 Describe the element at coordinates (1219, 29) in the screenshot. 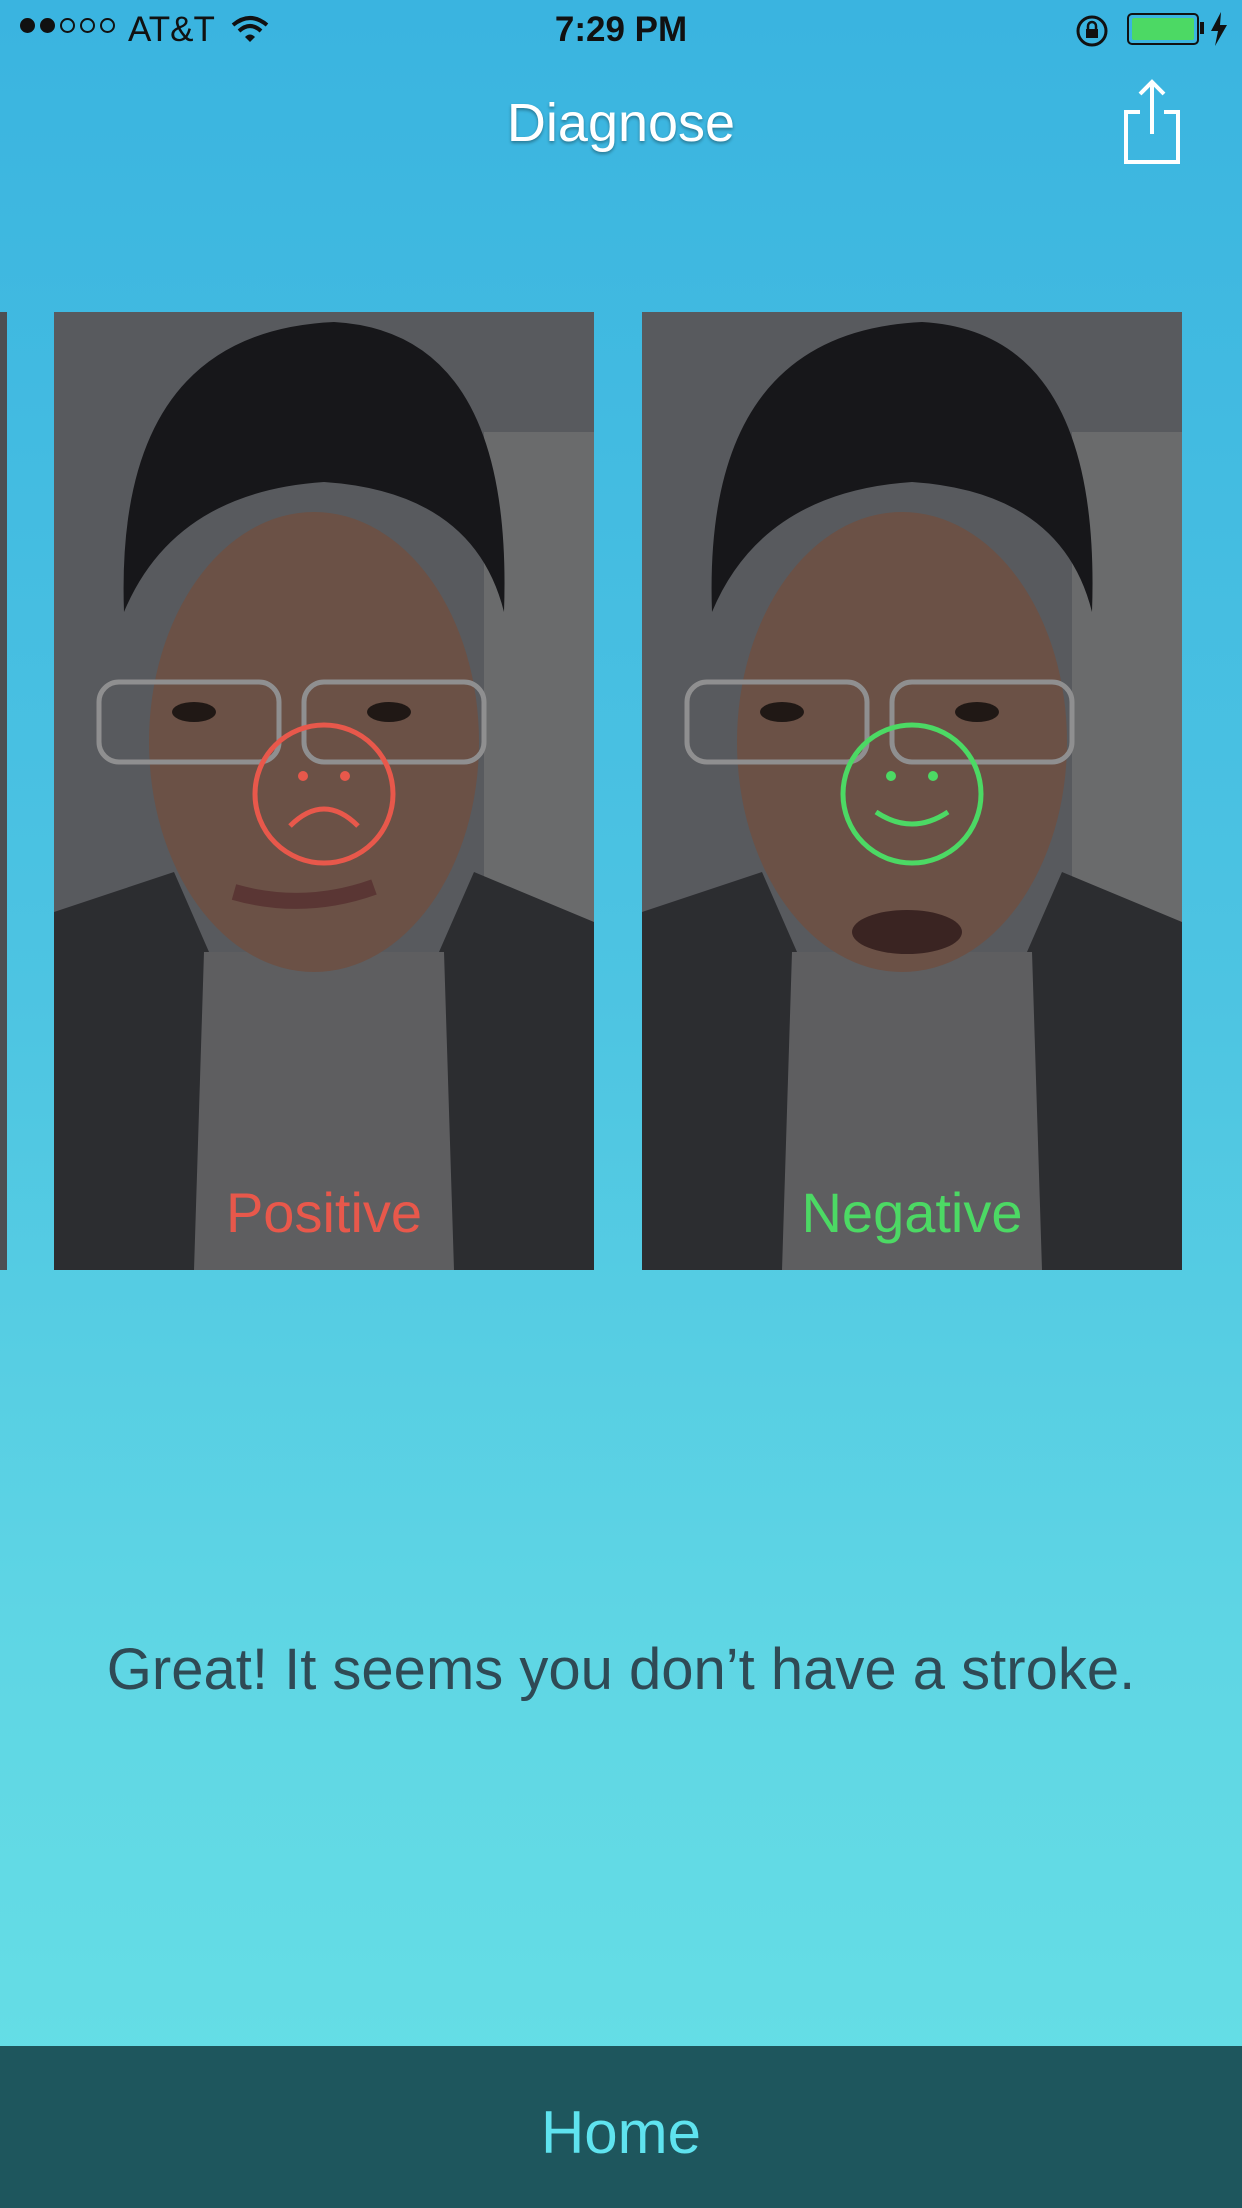

I see `charging-bolt-icon` at that location.